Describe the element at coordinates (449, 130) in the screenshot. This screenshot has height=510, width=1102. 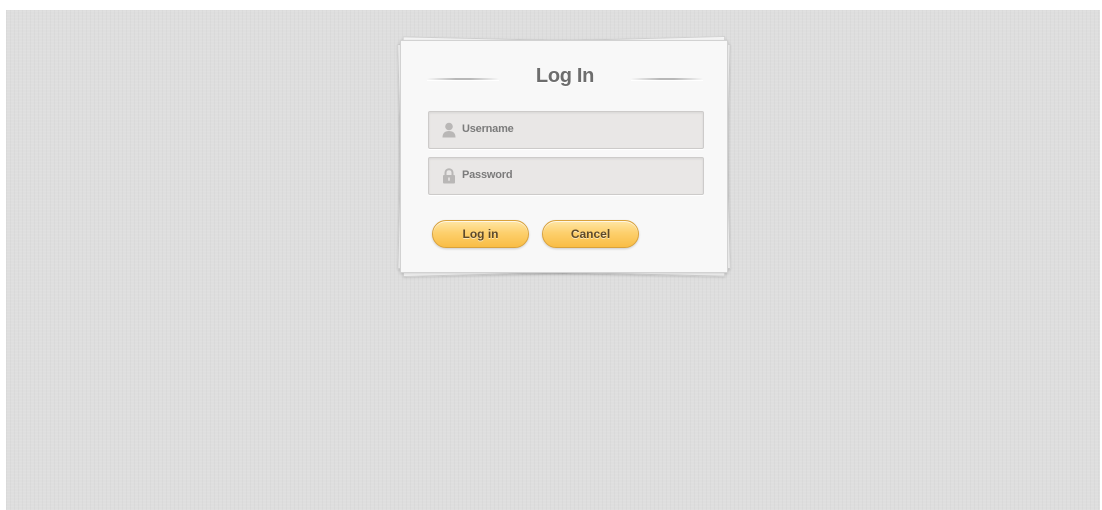
I see `user-icon` at that location.